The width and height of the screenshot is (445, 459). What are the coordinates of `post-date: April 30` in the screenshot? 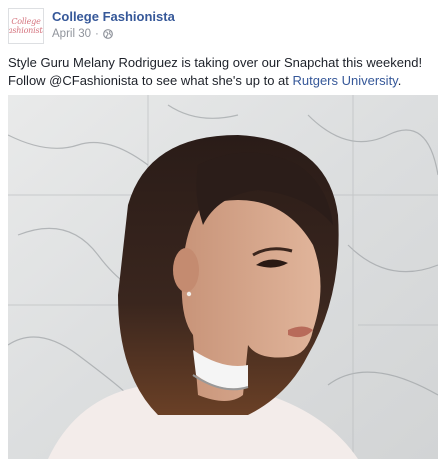 It's located at (71, 34).